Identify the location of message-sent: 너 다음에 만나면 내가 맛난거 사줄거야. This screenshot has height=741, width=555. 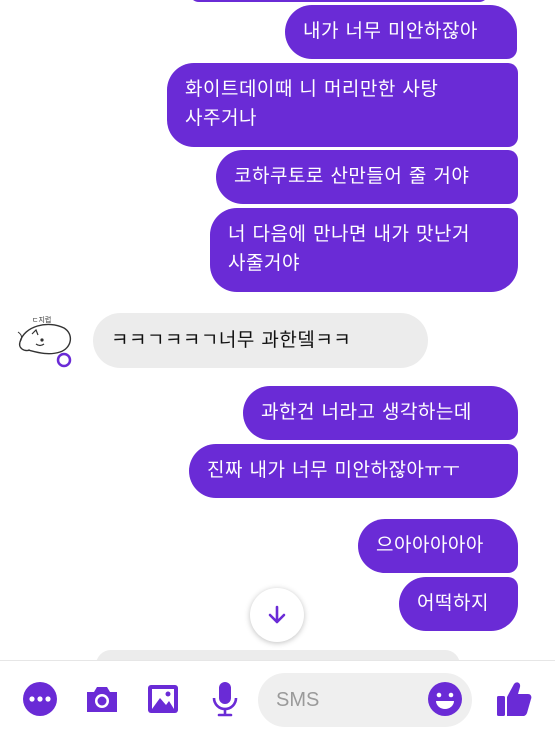
(364, 250).